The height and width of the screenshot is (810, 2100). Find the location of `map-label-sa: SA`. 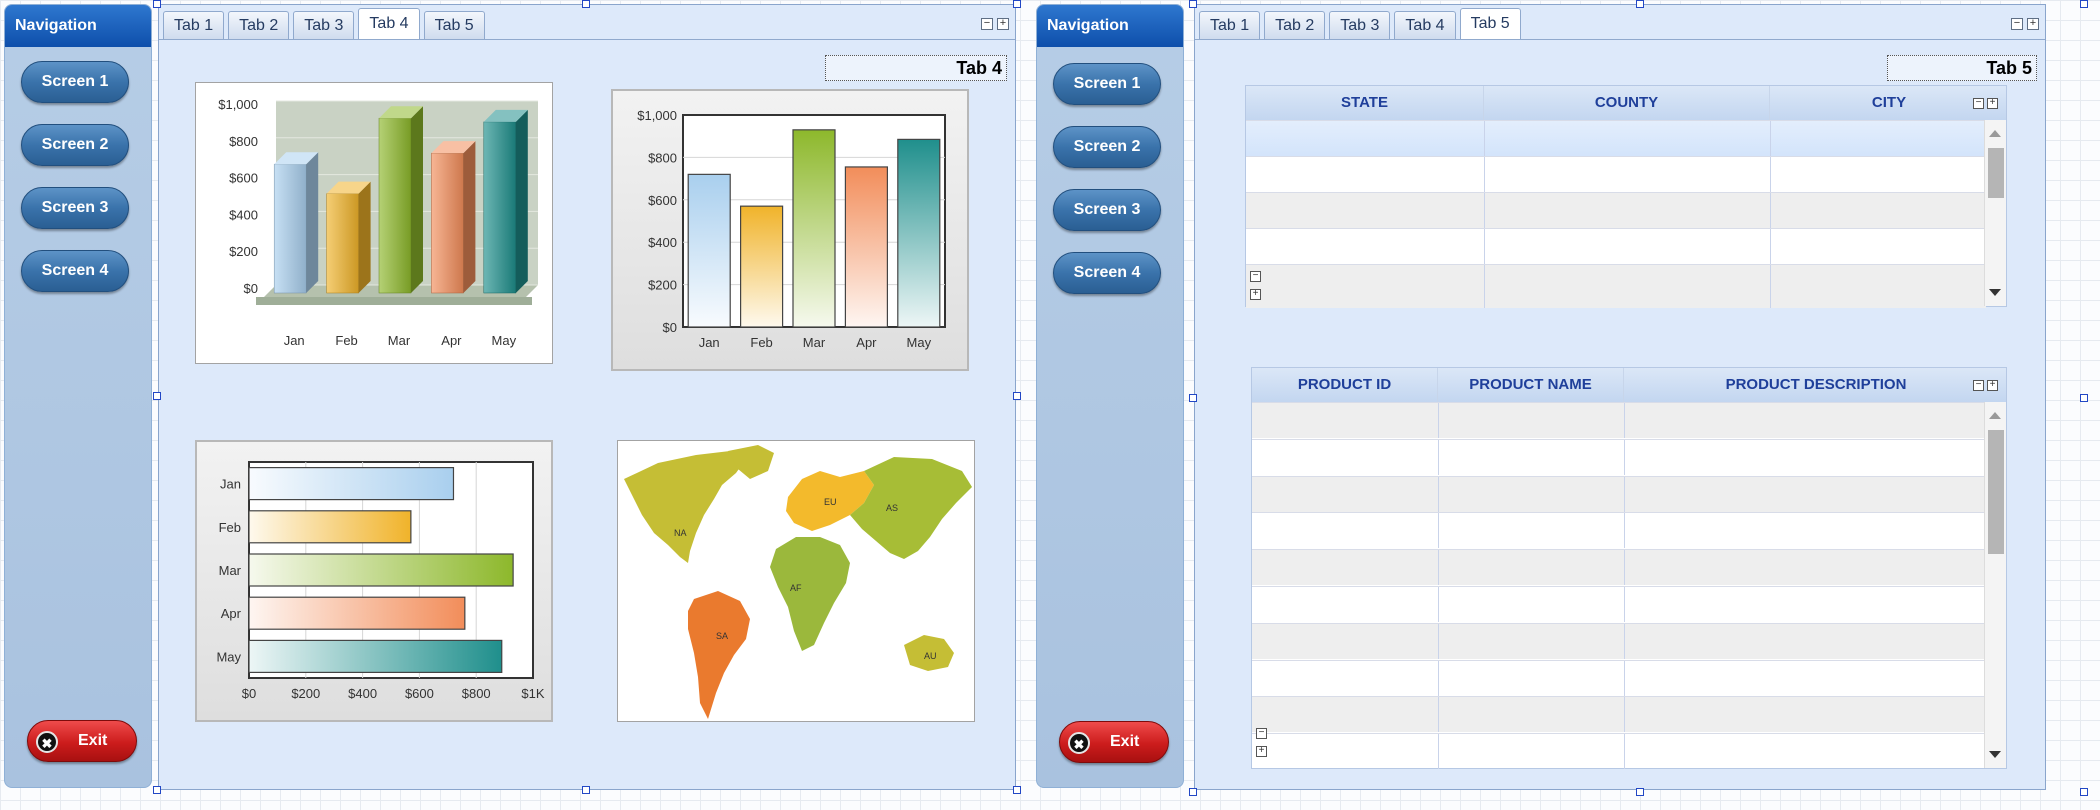

map-label-sa: SA is located at coordinates (722, 636).